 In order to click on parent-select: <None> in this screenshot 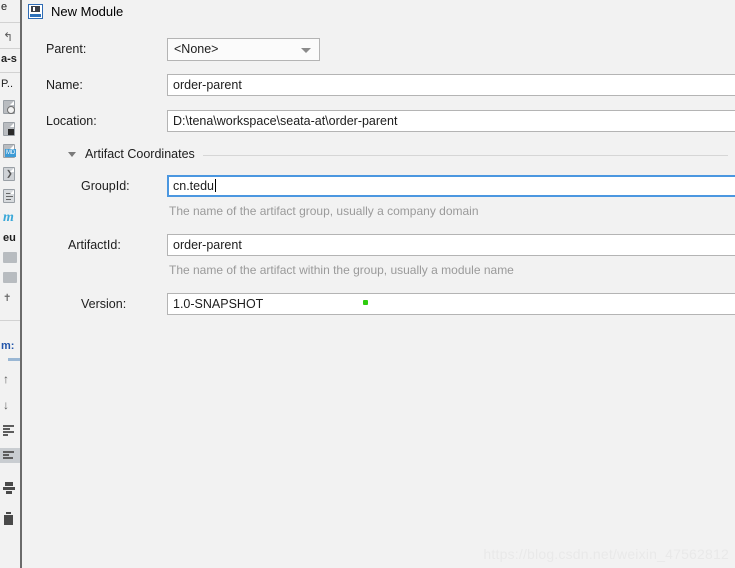, I will do `click(243, 49)`.